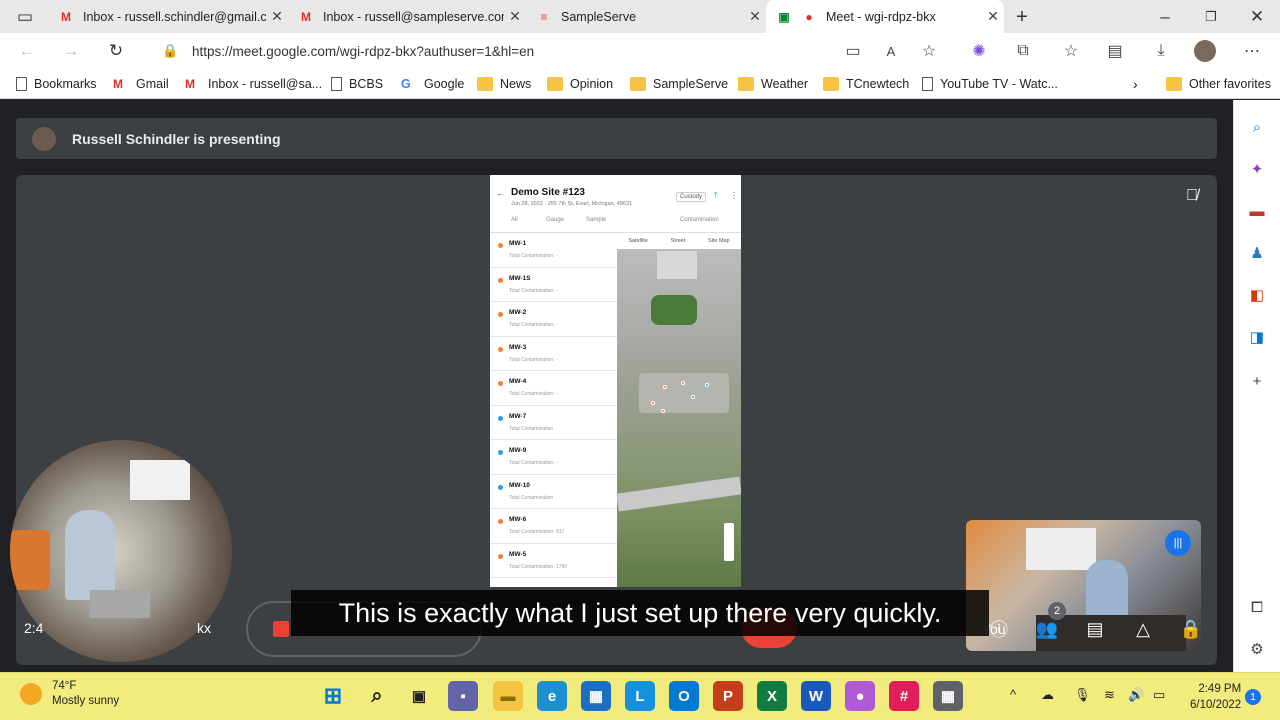 The image size is (1280, 720). What do you see at coordinates (860, 696) in the screenshot?
I see `paint-icon: ●` at bounding box center [860, 696].